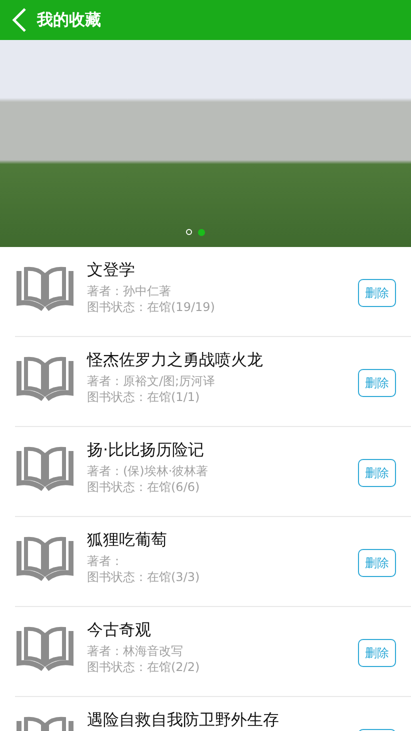  What do you see at coordinates (144, 487) in the screenshot?
I see `book-status: 图书状态：在馆(6/6)` at bounding box center [144, 487].